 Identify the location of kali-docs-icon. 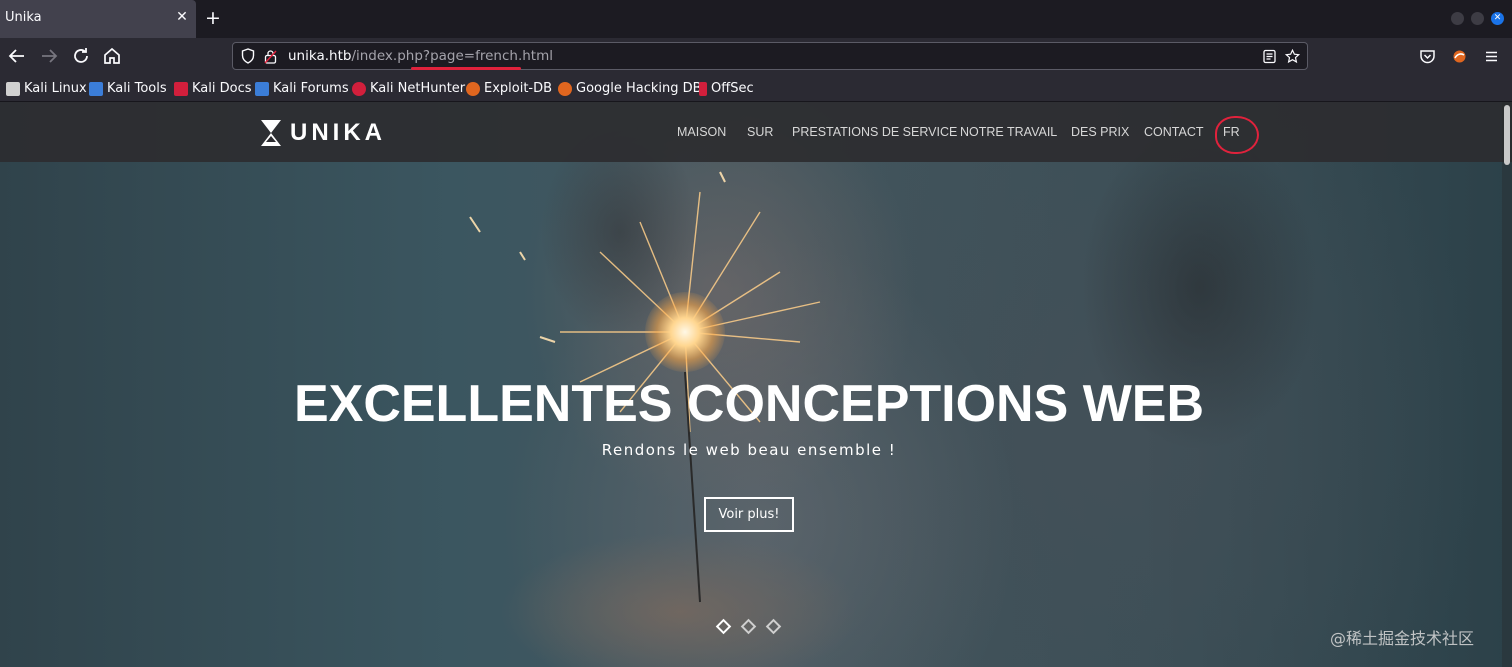
(181, 88).